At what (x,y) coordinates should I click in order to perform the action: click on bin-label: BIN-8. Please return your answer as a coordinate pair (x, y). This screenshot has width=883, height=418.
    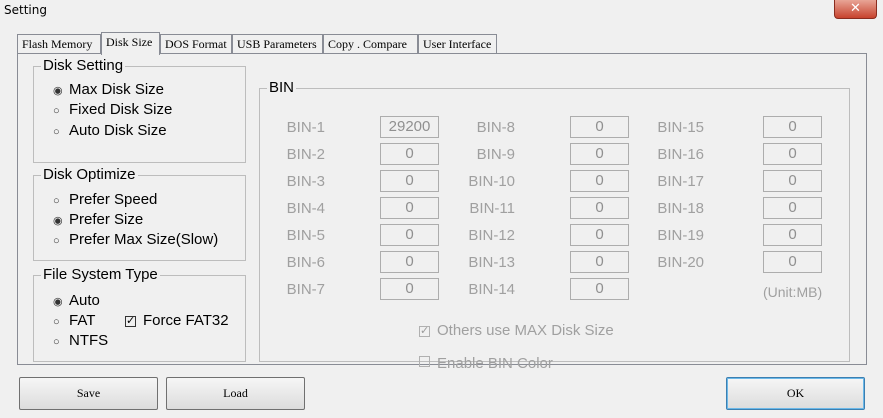
    Looking at the image, I should click on (495, 127).